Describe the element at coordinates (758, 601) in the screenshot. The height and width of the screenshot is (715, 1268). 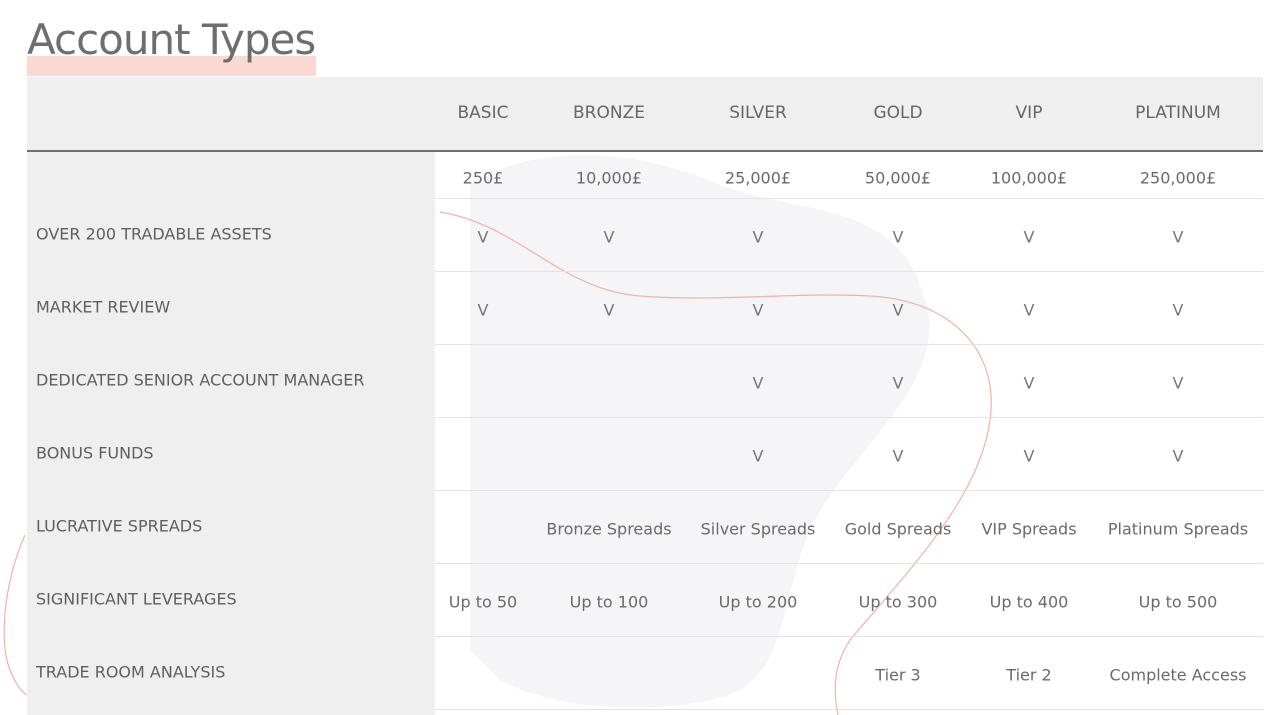
I see `table-cell: Up to 200` at that location.